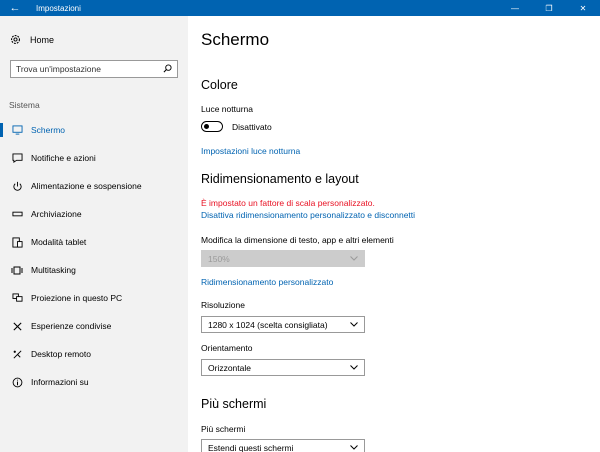 The height and width of the screenshot is (452, 600). I want to click on page-title: Schermo, so click(235, 39).